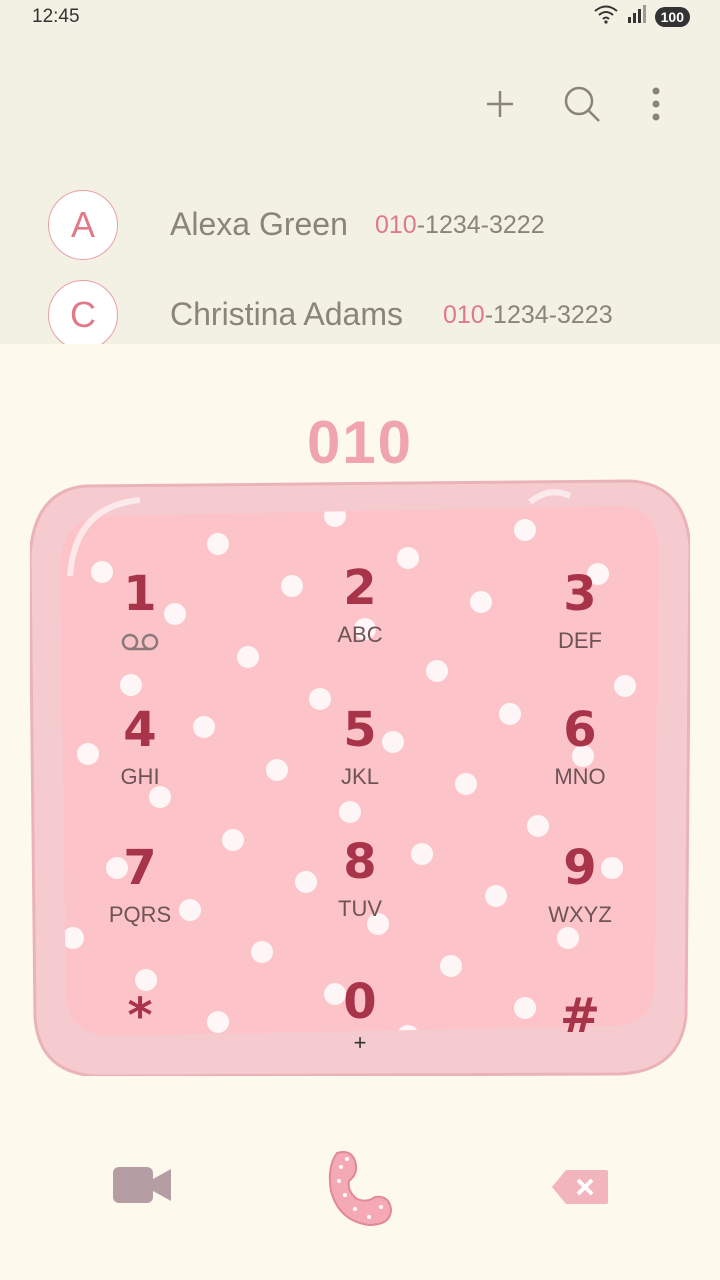 This screenshot has width=720, height=1280. I want to click on contact-number: 010-1234-3223, so click(528, 315).